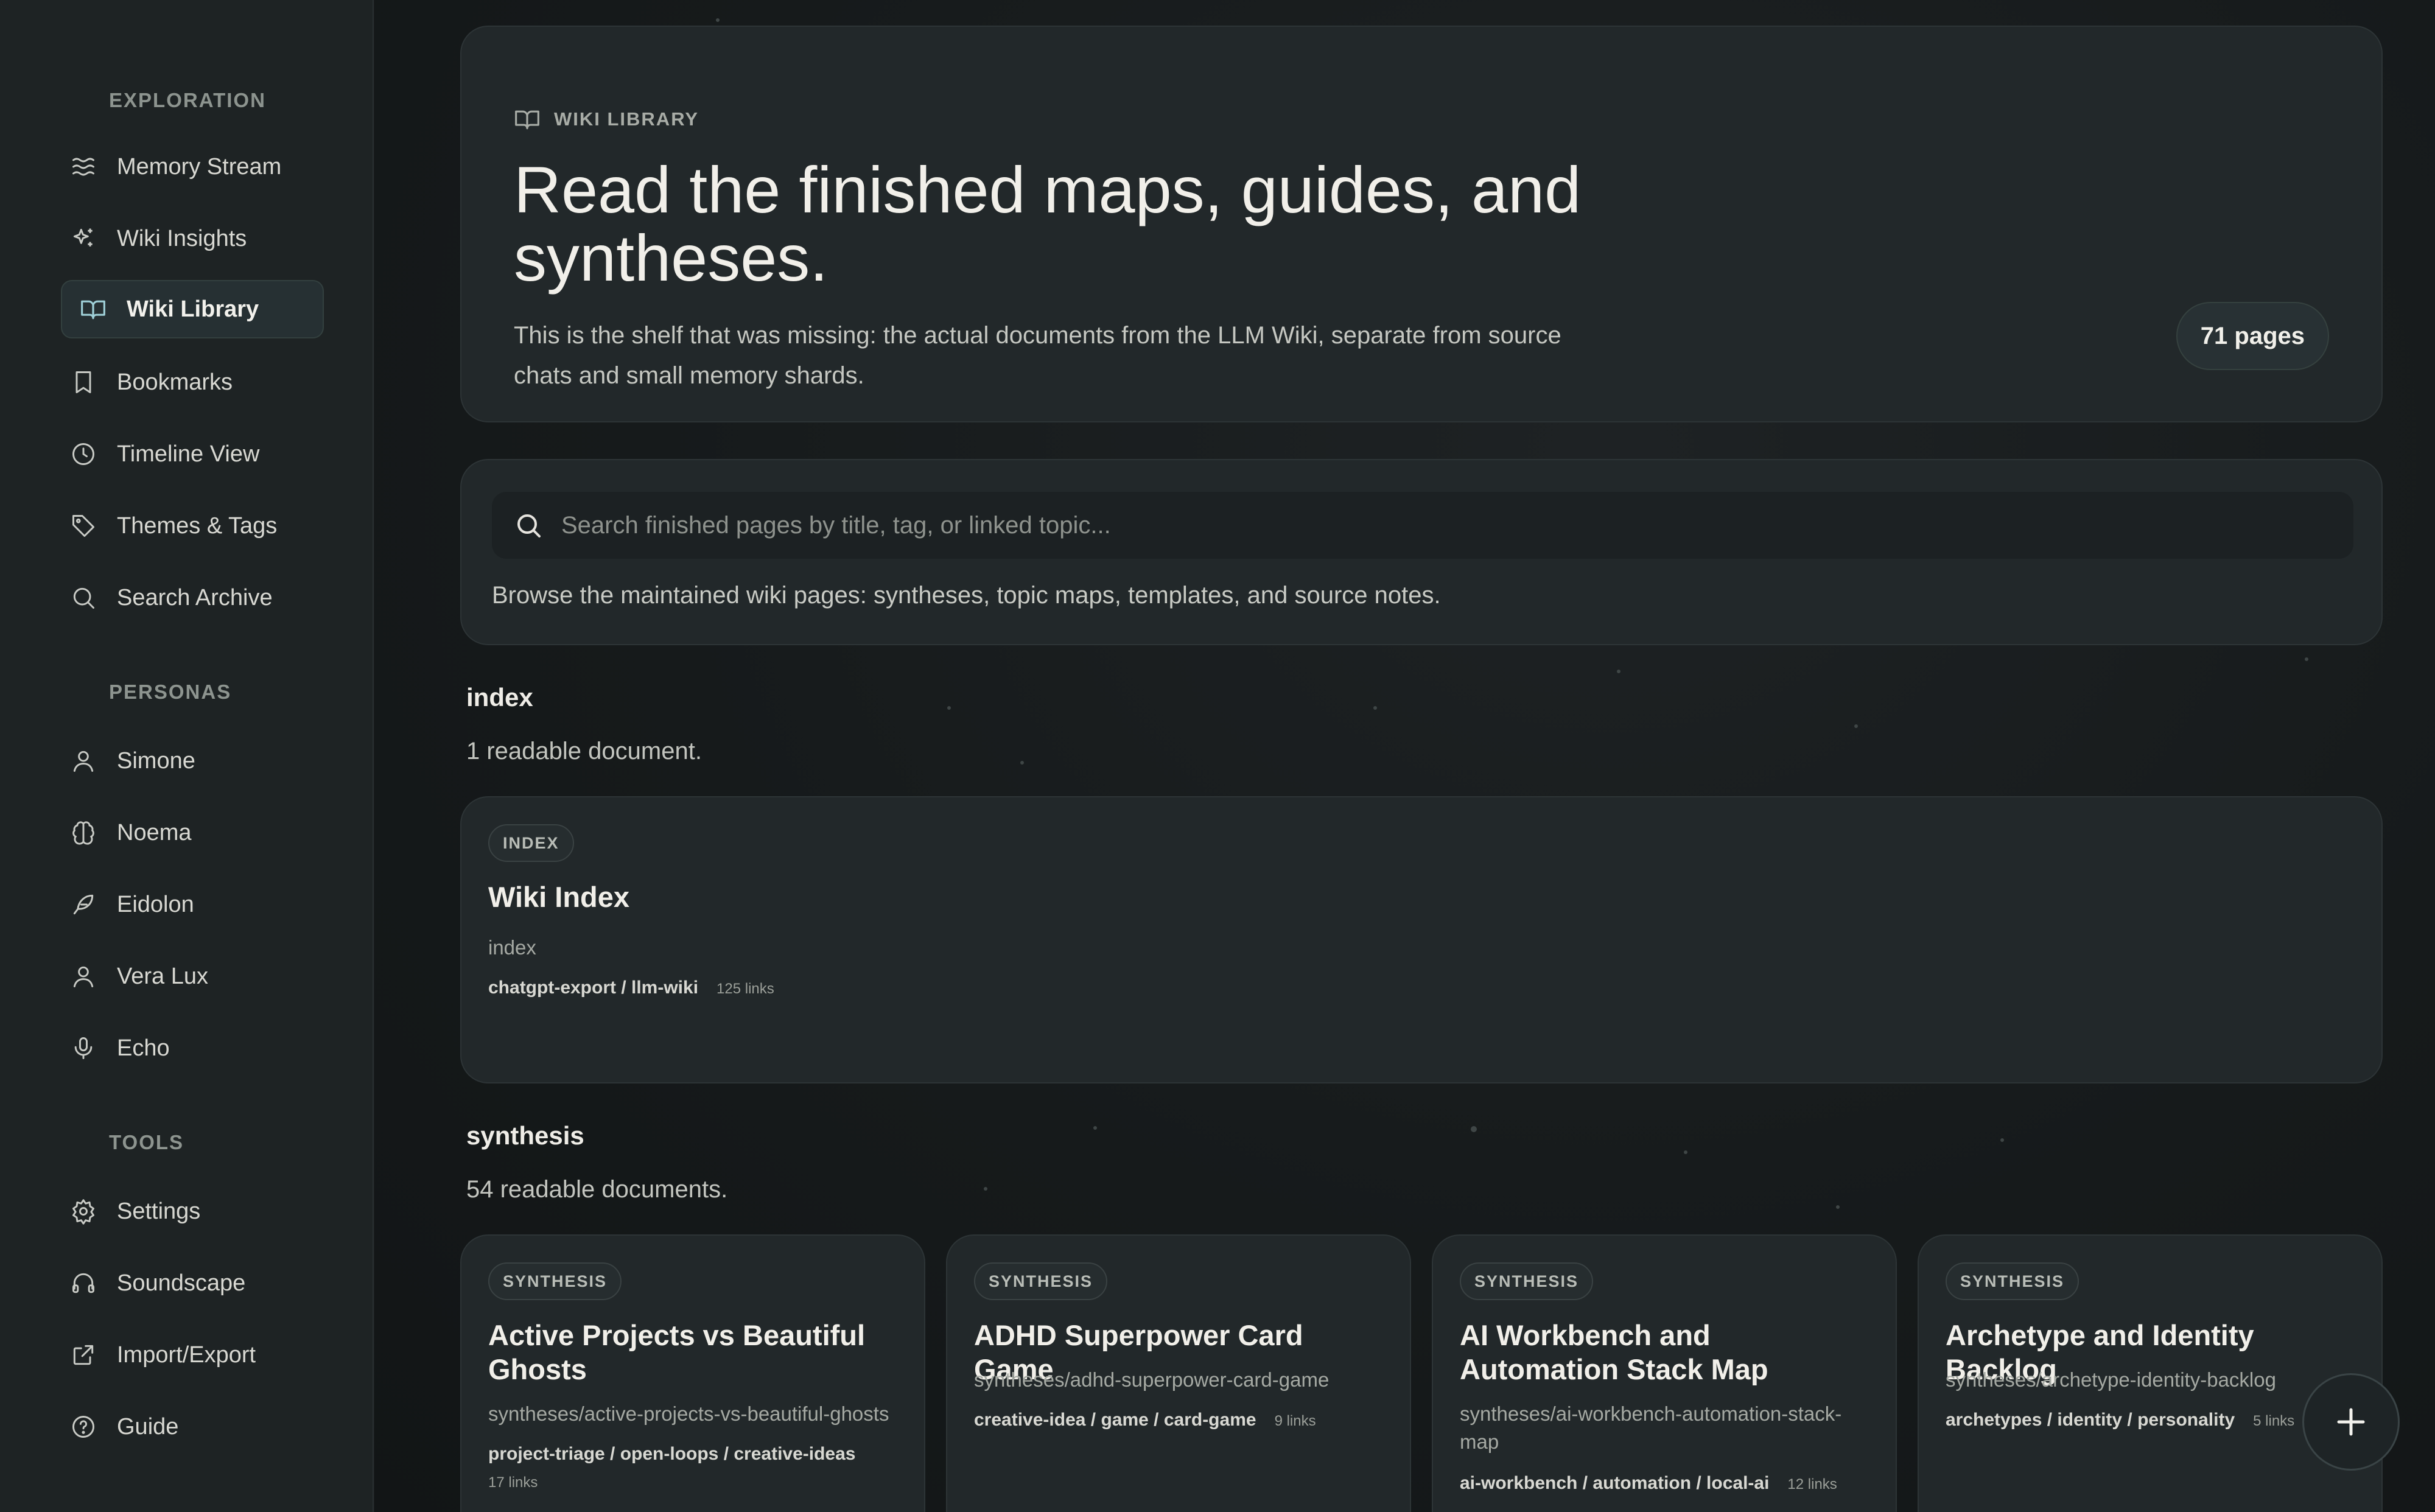 This screenshot has width=2435, height=1512. I want to click on help-circle-icon, so click(83, 1427).